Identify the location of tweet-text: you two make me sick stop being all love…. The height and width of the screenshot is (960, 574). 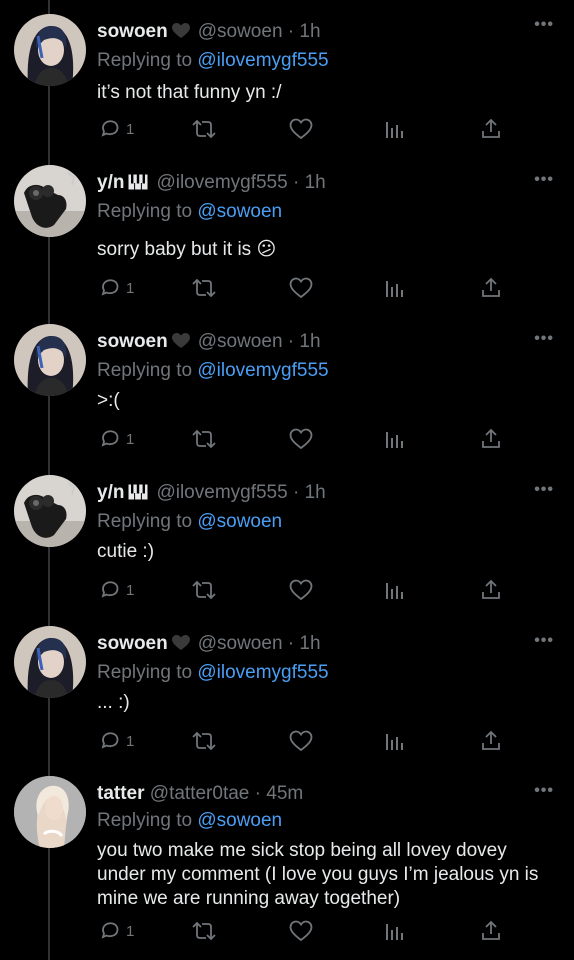
(318, 874).